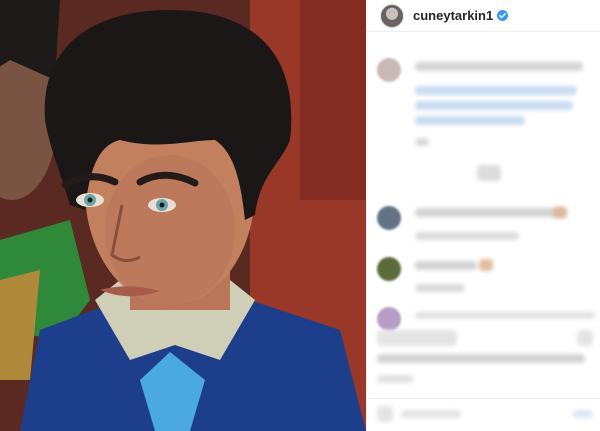 The width and height of the screenshot is (600, 431). Describe the element at coordinates (499, 66) in the screenshot. I see `caption-line` at that location.